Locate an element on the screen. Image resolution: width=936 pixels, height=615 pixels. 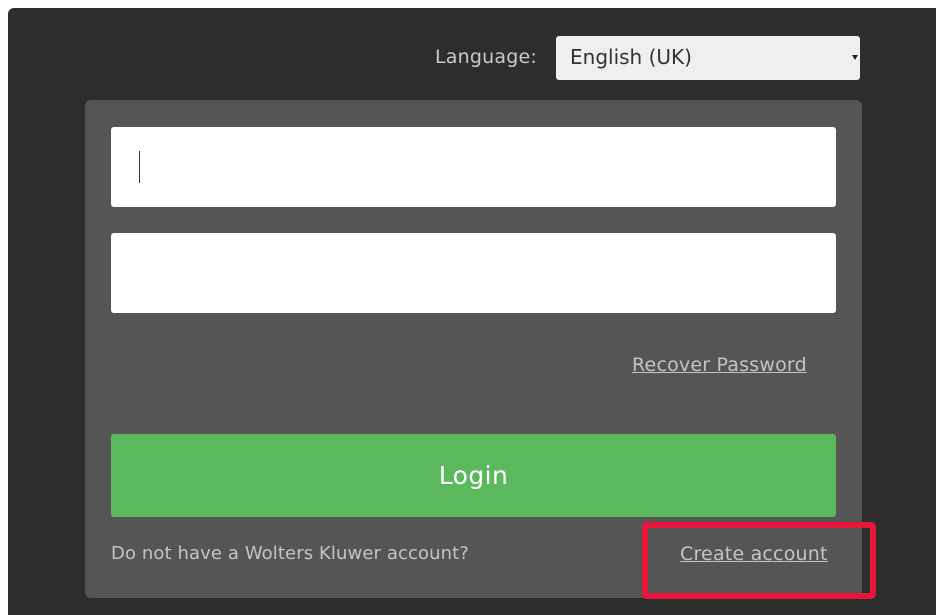
language-label: Language: is located at coordinates (486, 57).